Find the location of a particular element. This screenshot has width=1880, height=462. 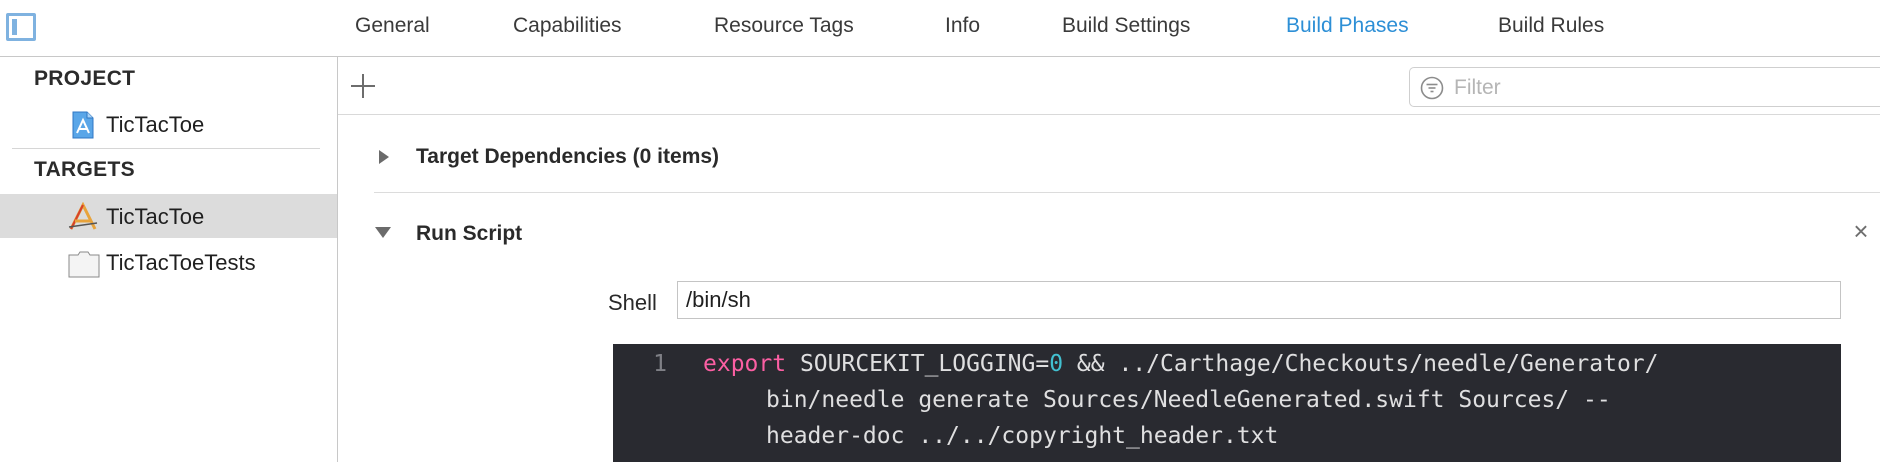

shell-label: Shell is located at coordinates (632, 302).